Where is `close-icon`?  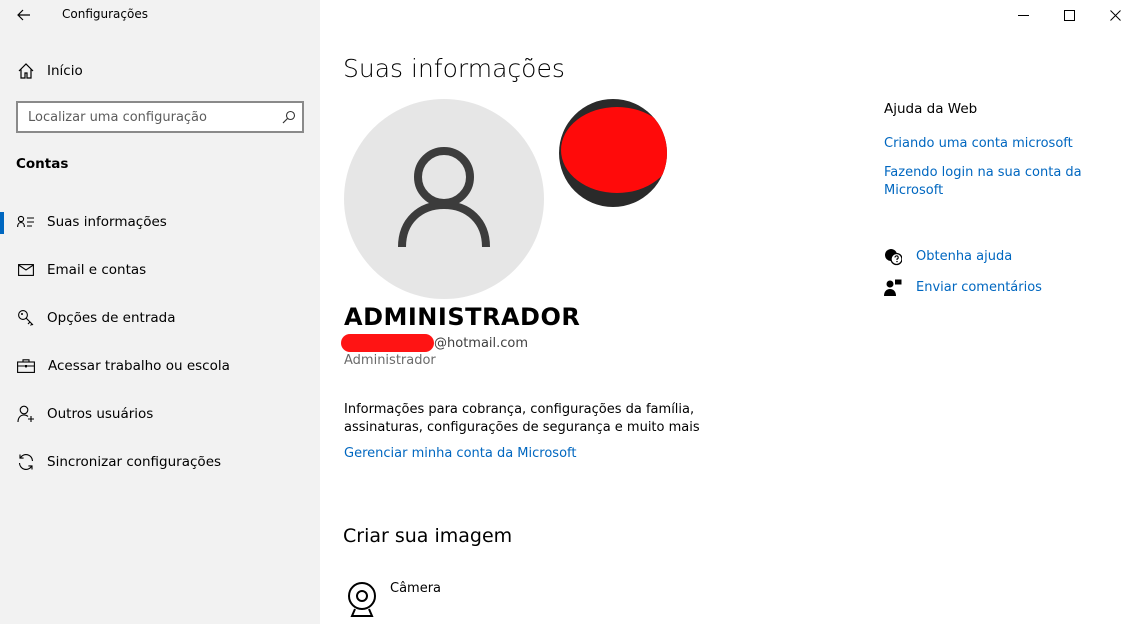 close-icon is located at coordinates (1115, 15).